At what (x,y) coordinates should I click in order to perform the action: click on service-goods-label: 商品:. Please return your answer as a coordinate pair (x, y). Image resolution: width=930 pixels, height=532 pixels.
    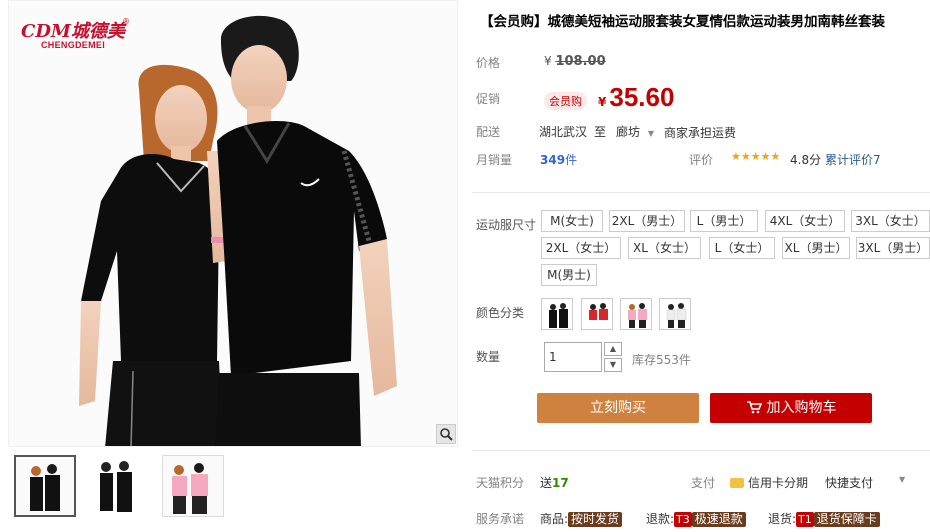
    Looking at the image, I should click on (554, 519).